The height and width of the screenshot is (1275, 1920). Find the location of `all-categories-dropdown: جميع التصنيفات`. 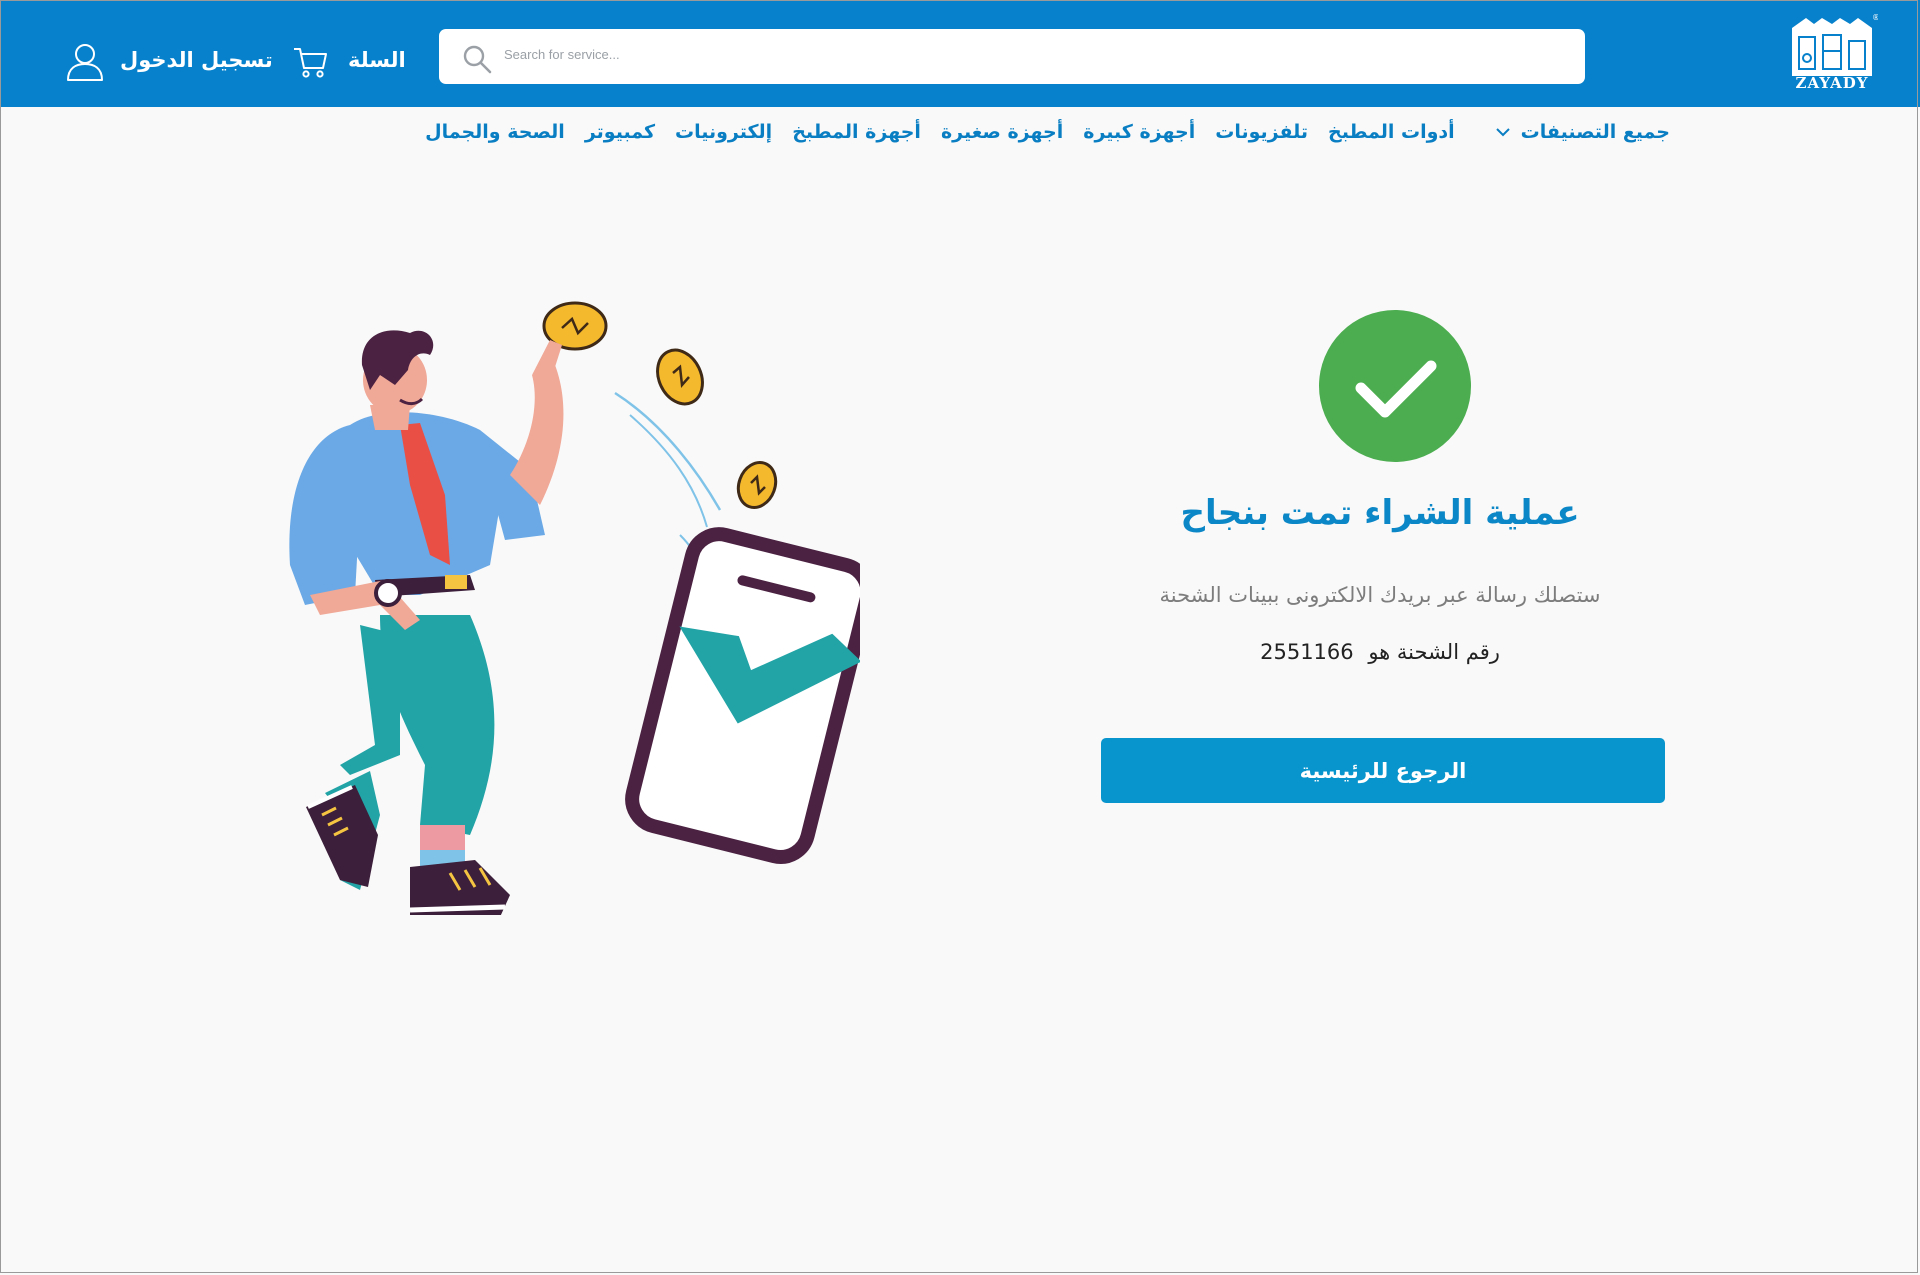

all-categories-dropdown: جميع التصنيفات is located at coordinates (1582, 132).